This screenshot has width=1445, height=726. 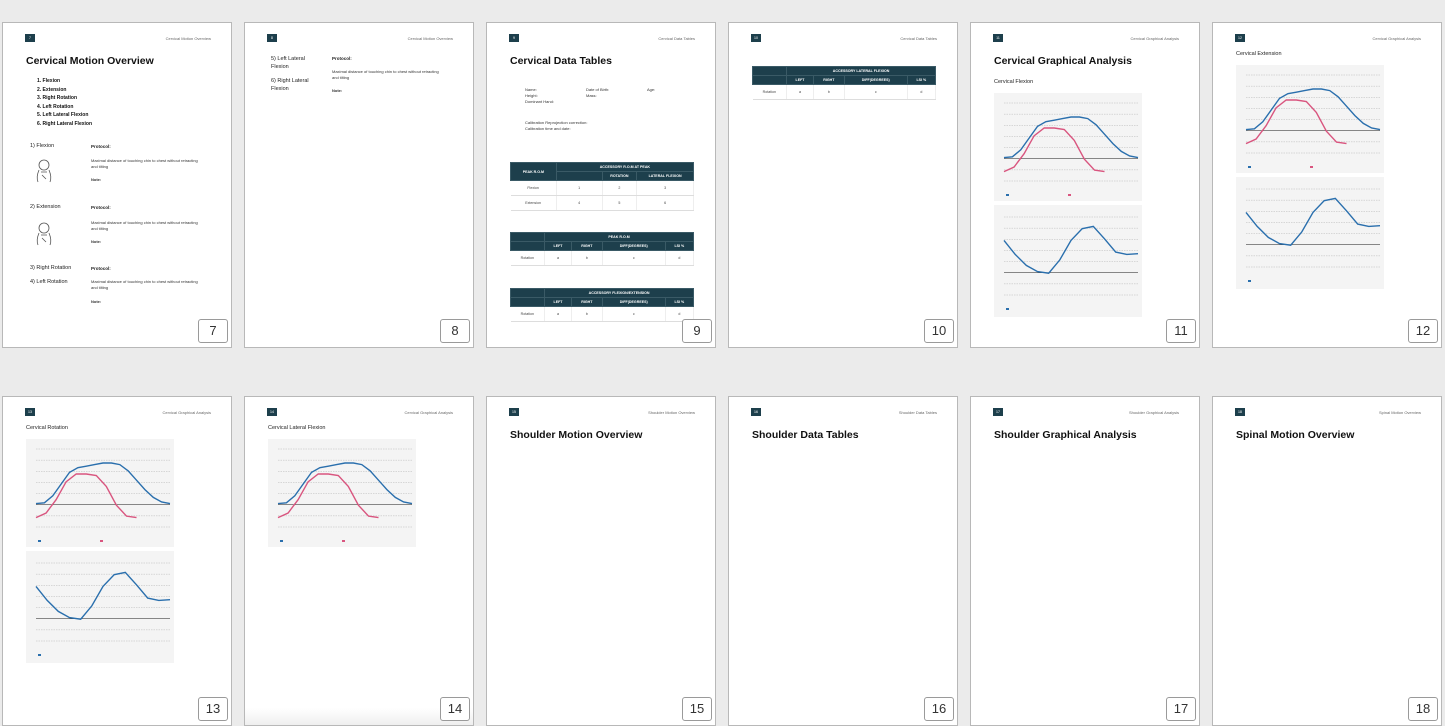 What do you see at coordinates (756, 38) in the screenshot?
I see `page-badge: 10` at bounding box center [756, 38].